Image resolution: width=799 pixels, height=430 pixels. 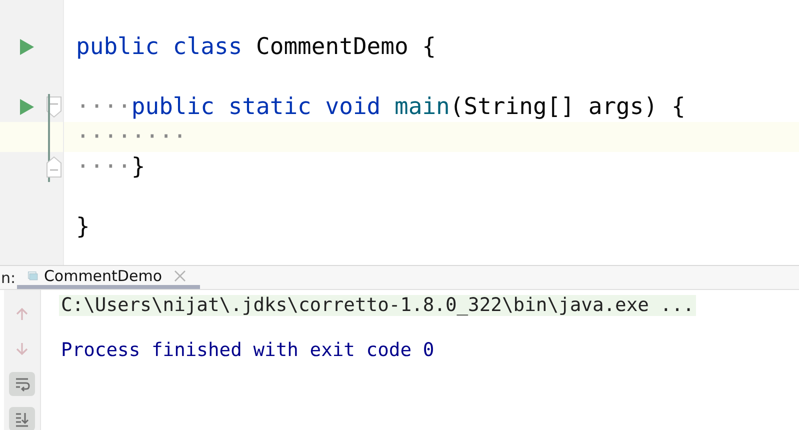 I want to click on scroll-to-end-icon, so click(x=22, y=419).